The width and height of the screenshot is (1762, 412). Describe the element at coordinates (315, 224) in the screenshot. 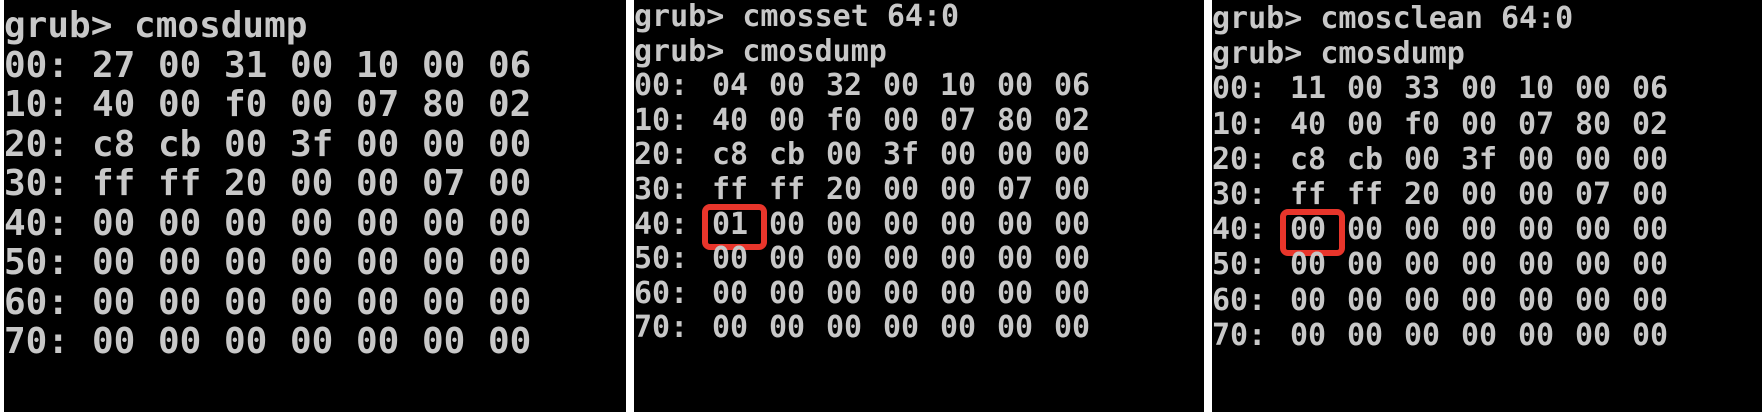

I see `dump-row: 40: 00 00 00 00 00 00 00` at that location.